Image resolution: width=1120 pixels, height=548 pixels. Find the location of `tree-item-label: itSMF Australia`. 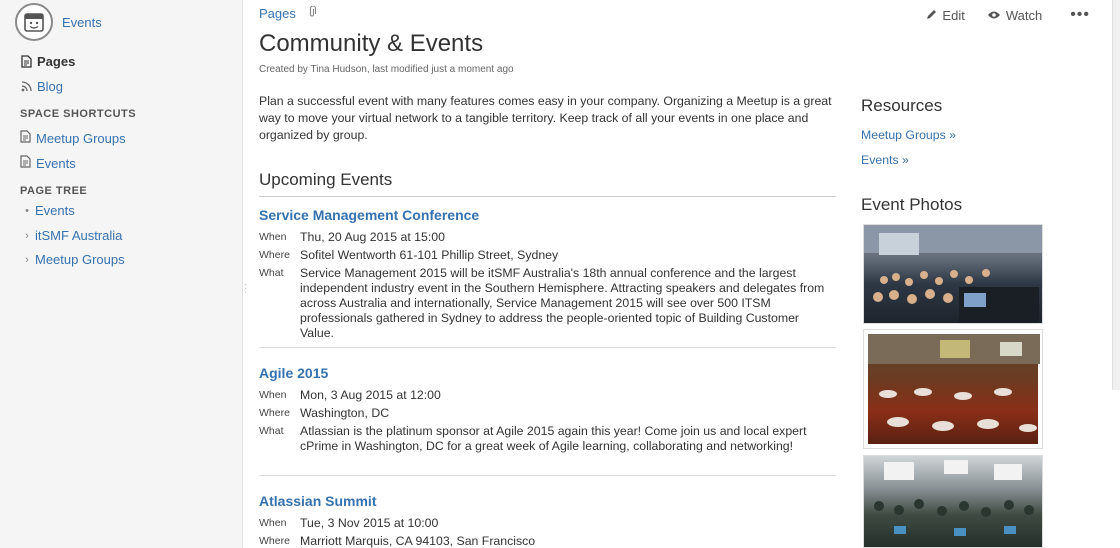

tree-item-label: itSMF Australia is located at coordinates (79, 235).